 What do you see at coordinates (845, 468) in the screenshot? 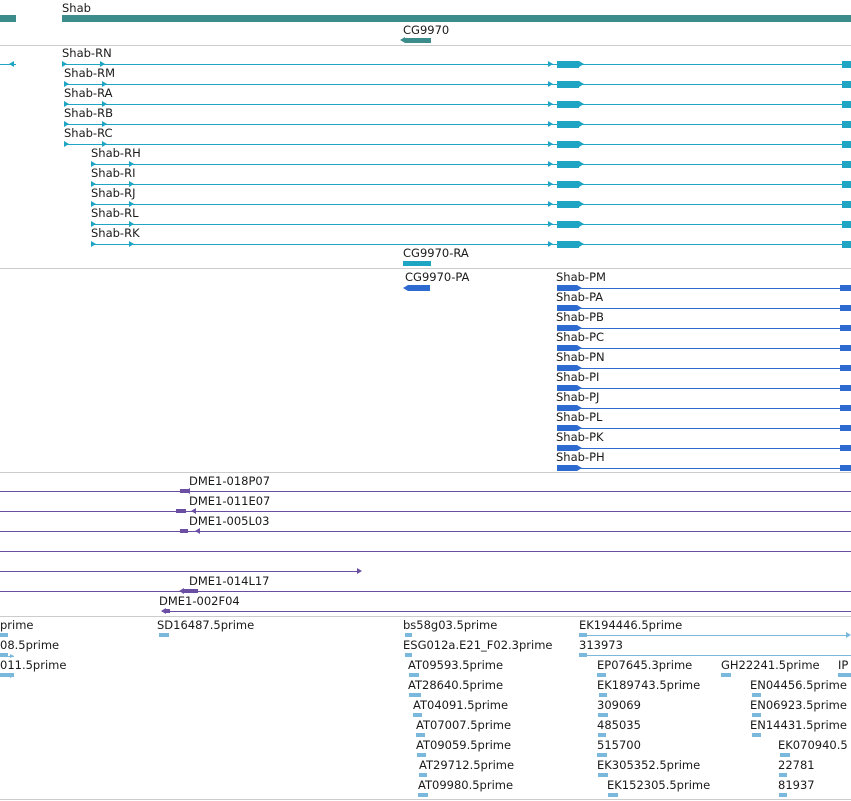
I see `protein-end-ph` at bounding box center [845, 468].